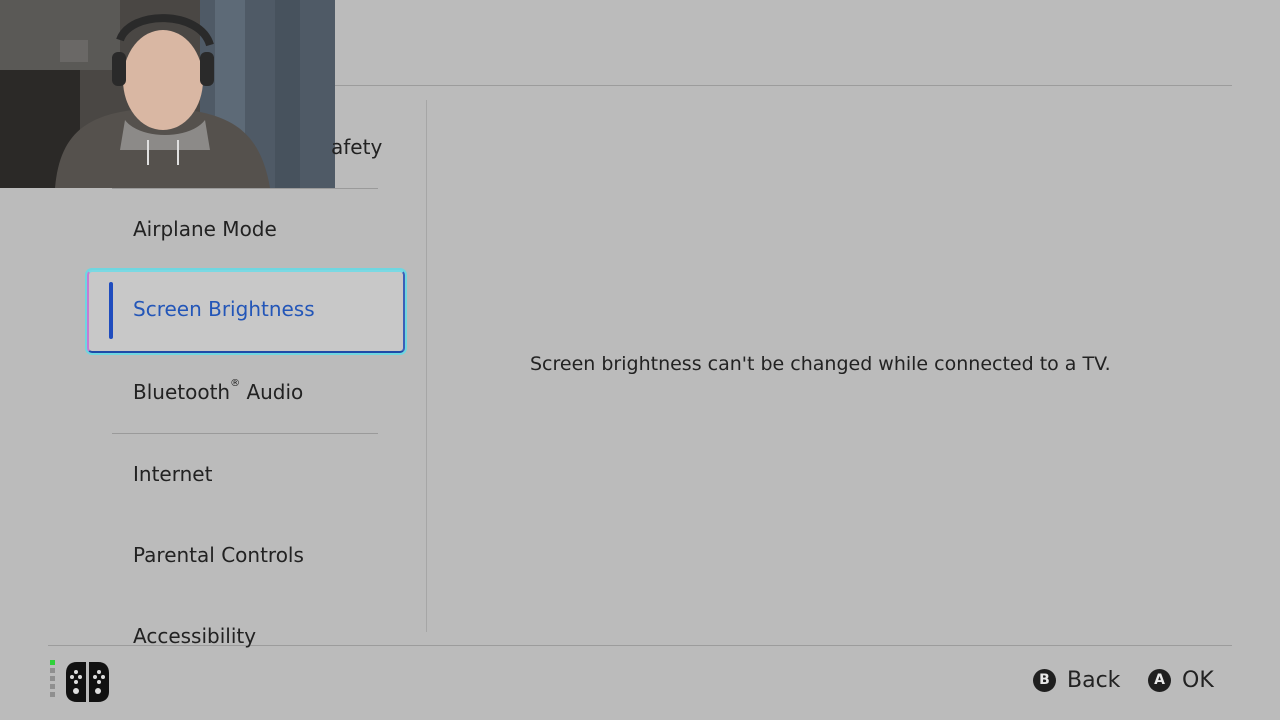 Image resolution: width=1280 pixels, height=720 pixels. I want to click on b-button-icon: B, so click(1044, 680).